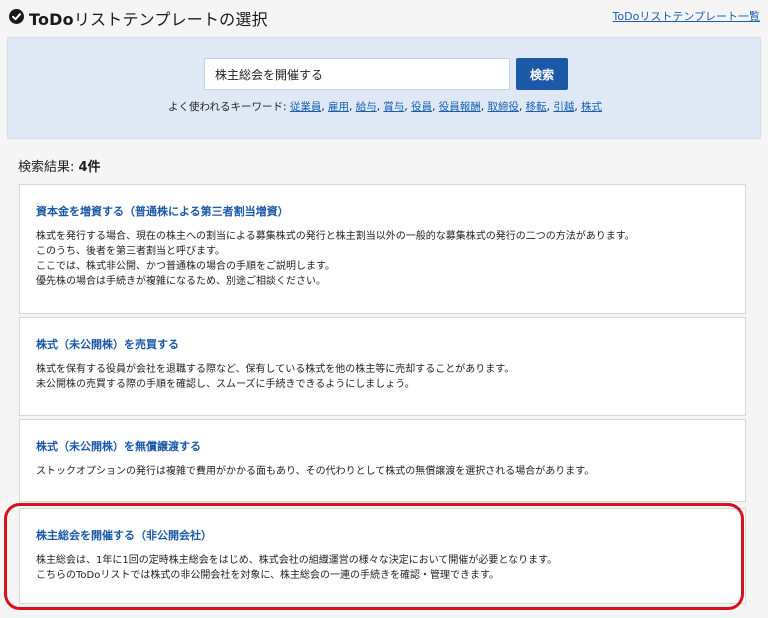  I want to click on keyword-link: 引越, so click(563, 107).